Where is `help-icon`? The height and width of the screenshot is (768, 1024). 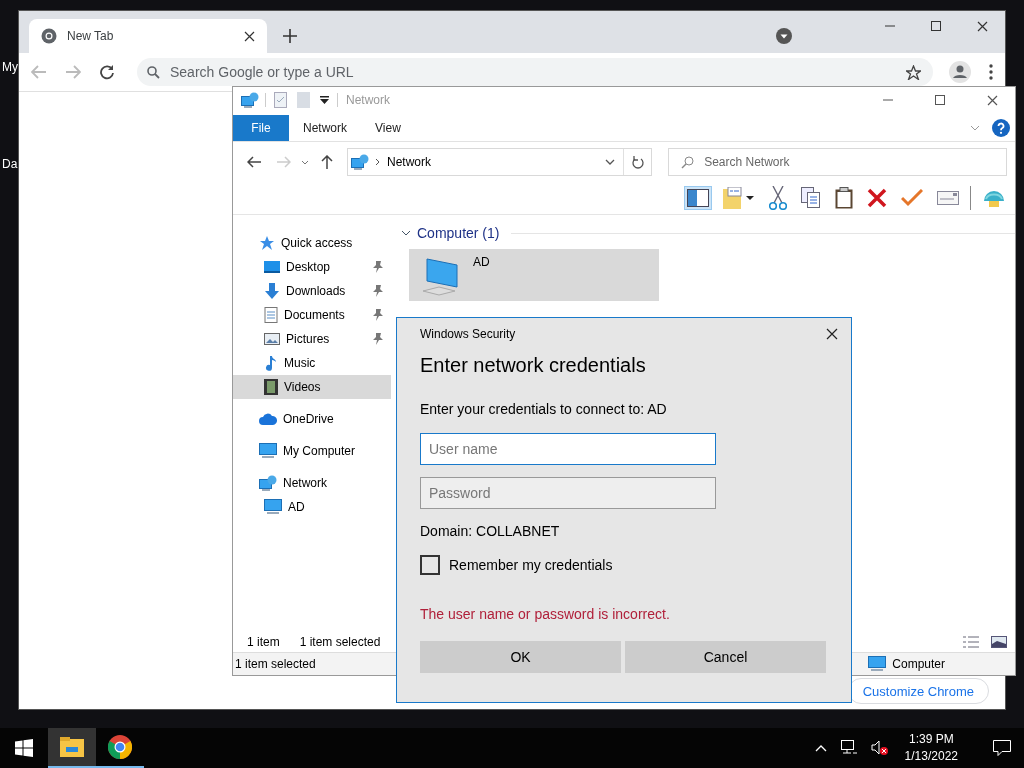
help-icon is located at coordinates (1001, 128).